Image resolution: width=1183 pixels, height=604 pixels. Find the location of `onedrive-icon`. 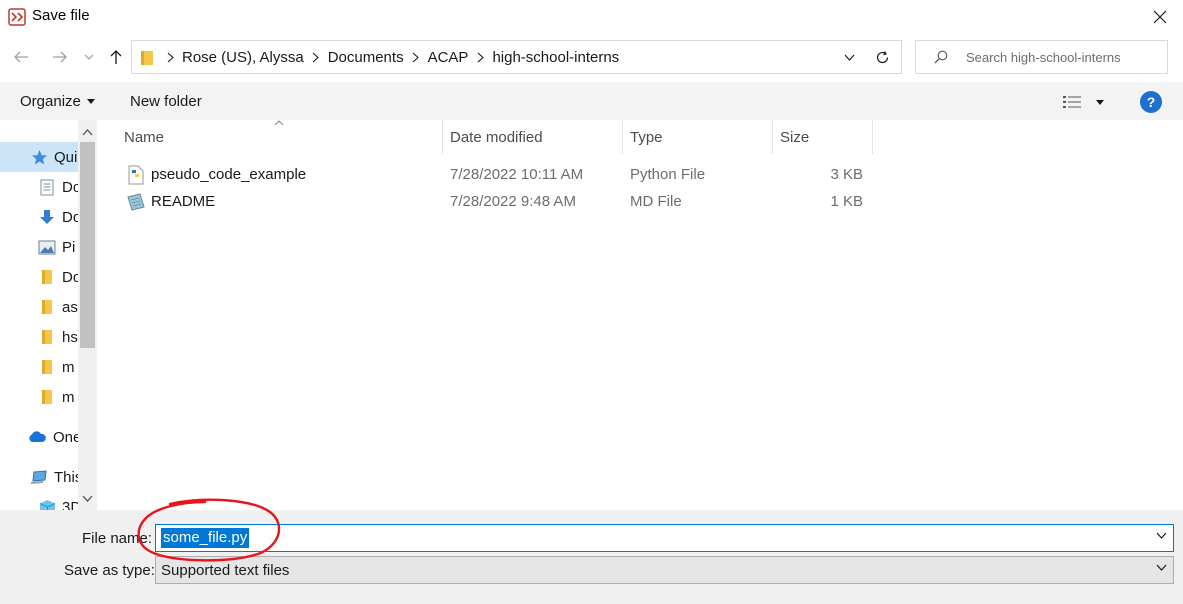

onedrive-icon is located at coordinates (37, 437).